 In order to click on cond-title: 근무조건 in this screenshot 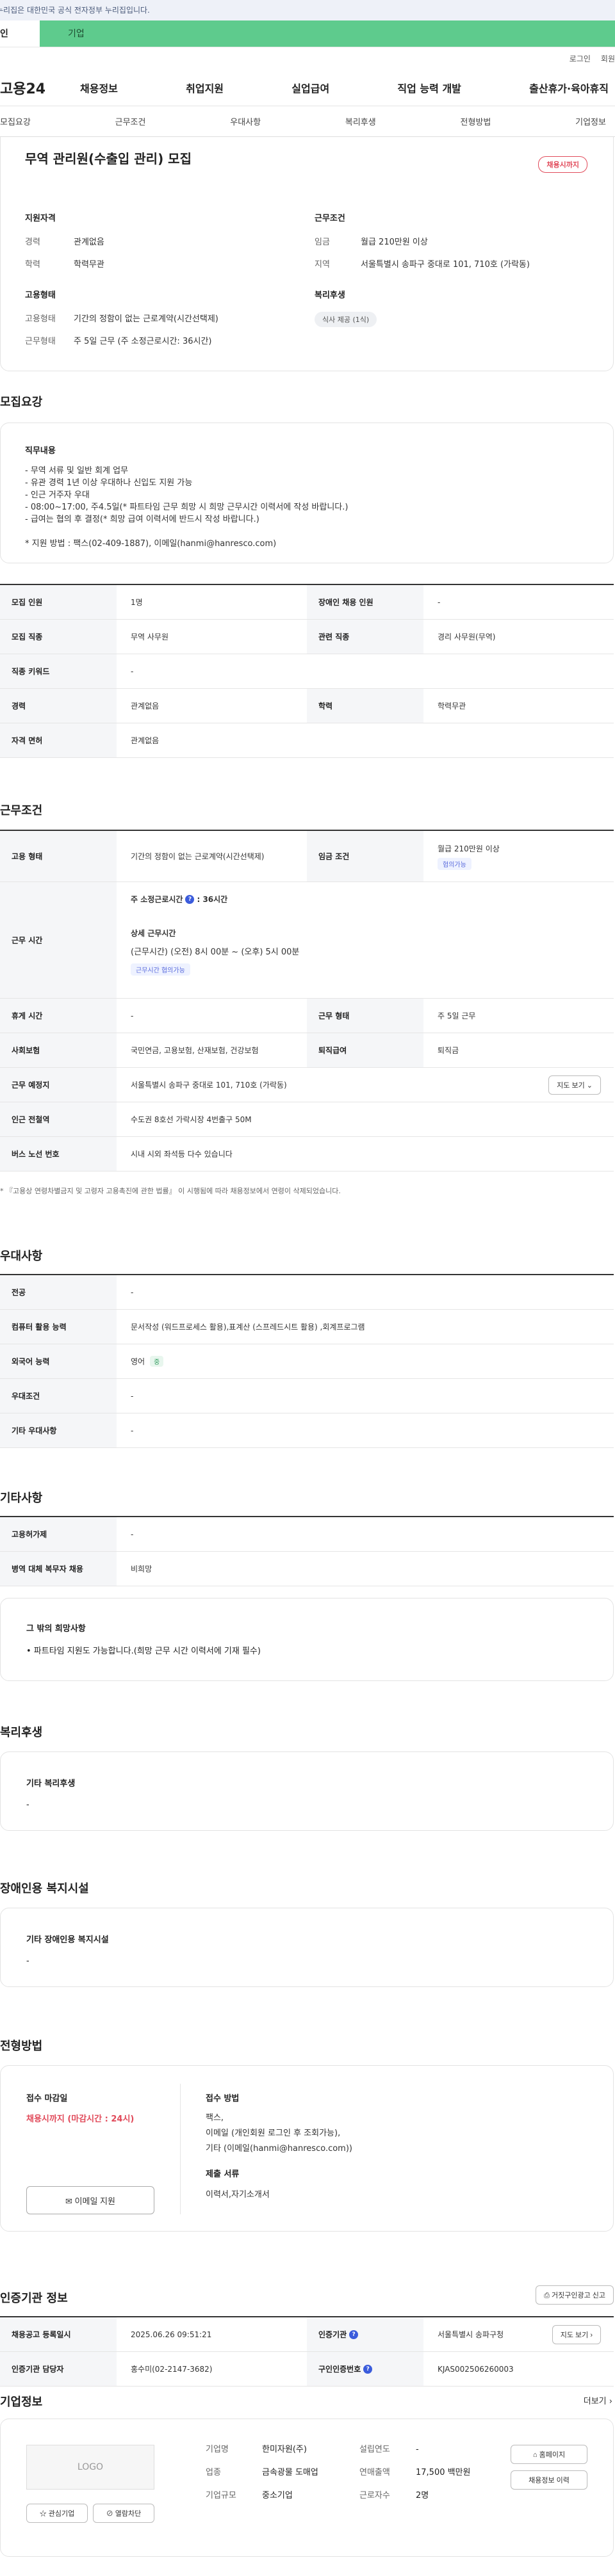, I will do `click(330, 218)`.